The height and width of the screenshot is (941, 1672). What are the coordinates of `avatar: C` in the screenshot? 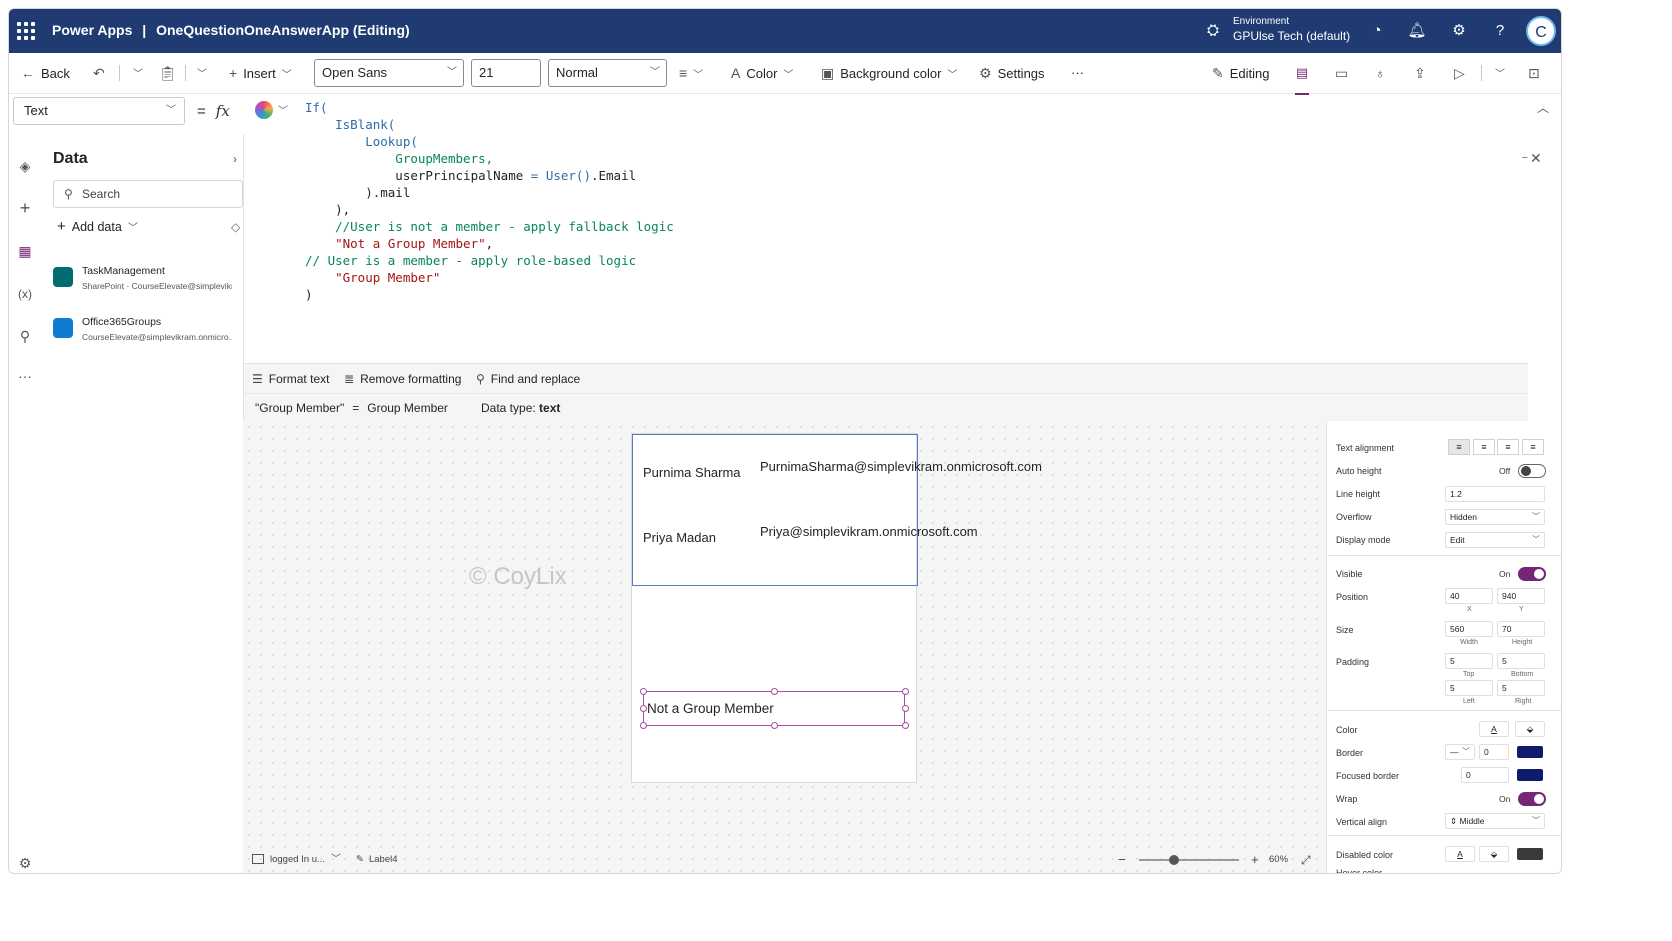 It's located at (1541, 31).